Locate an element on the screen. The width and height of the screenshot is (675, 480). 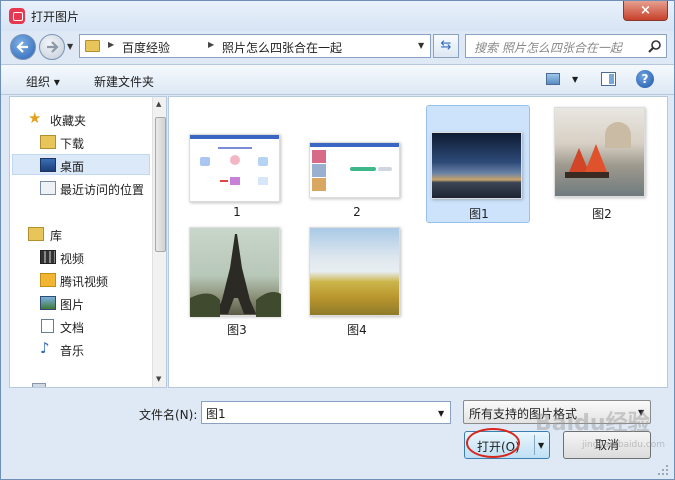
breadcrumb-item: 百度经验 is located at coordinates (146, 47).